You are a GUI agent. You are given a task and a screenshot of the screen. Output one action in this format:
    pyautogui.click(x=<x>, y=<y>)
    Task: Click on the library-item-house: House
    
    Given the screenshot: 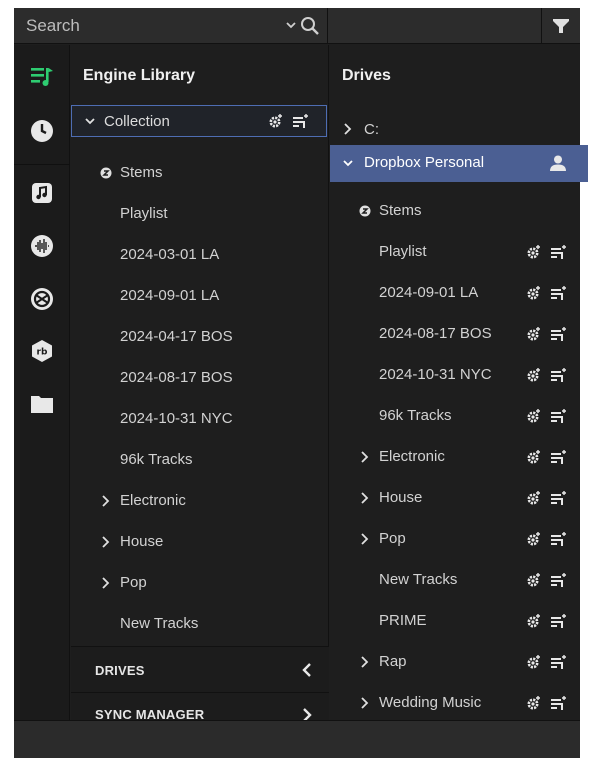 What is the action you would take?
    pyautogui.click(x=200, y=542)
    